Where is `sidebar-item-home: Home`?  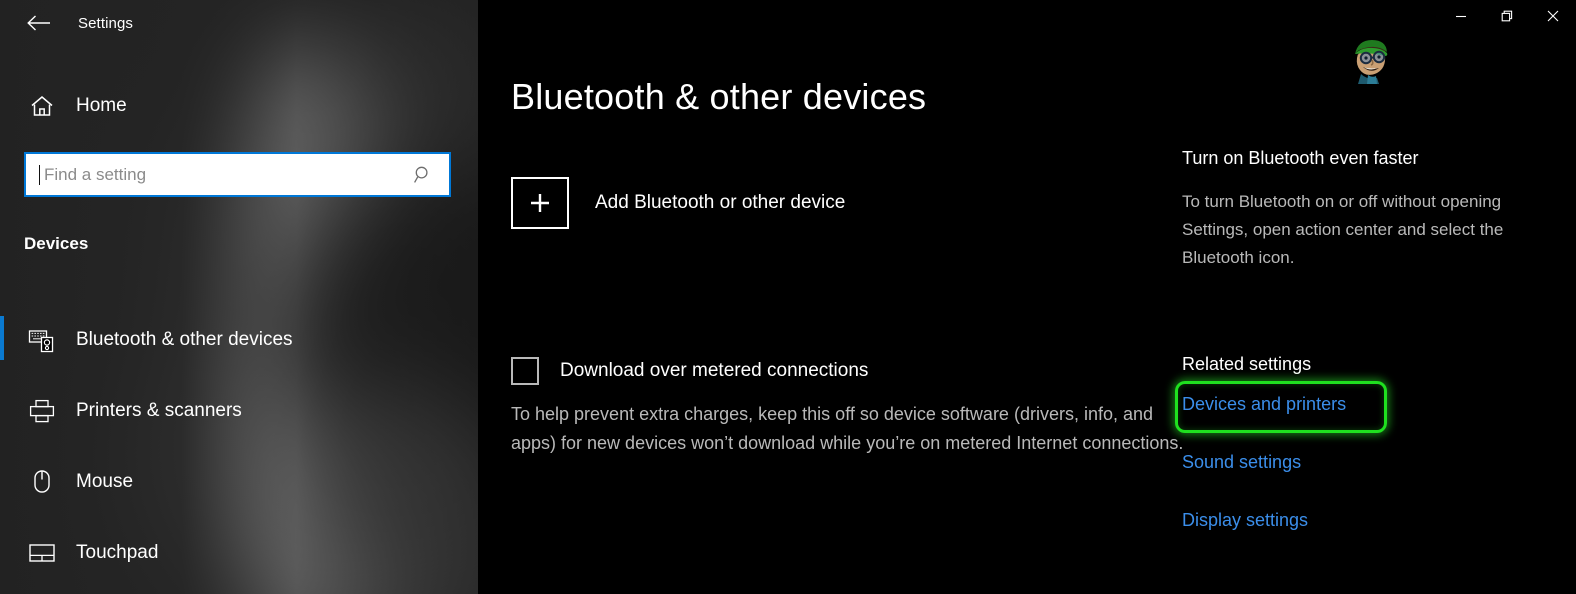 sidebar-item-home: Home is located at coordinates (239, 106).